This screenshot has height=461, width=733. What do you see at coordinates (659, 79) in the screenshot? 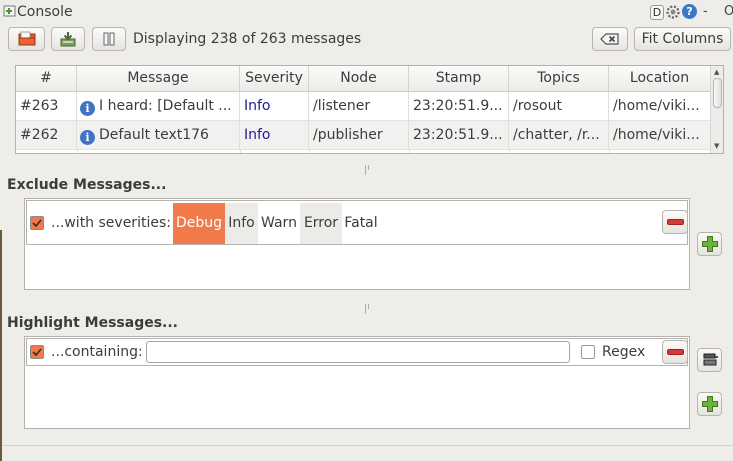
I see `column-header-location: Location` at bounding box center [659, 79].